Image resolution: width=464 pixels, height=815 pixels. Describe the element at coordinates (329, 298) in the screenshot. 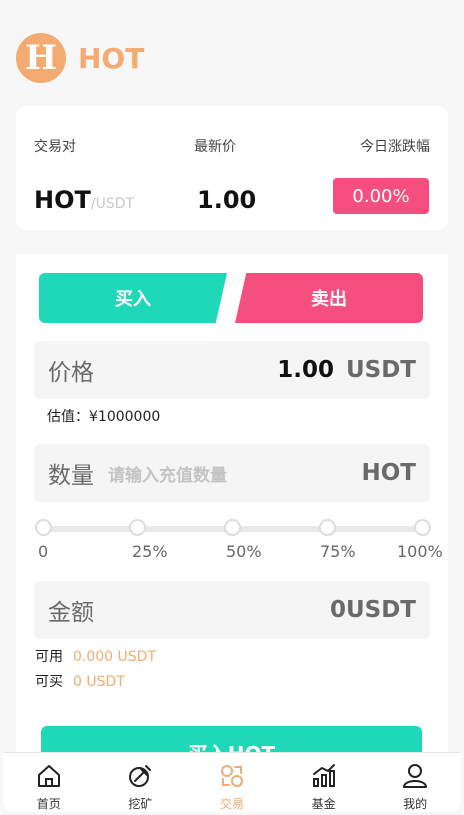

I see `sell-tab: 卖出` at that location.